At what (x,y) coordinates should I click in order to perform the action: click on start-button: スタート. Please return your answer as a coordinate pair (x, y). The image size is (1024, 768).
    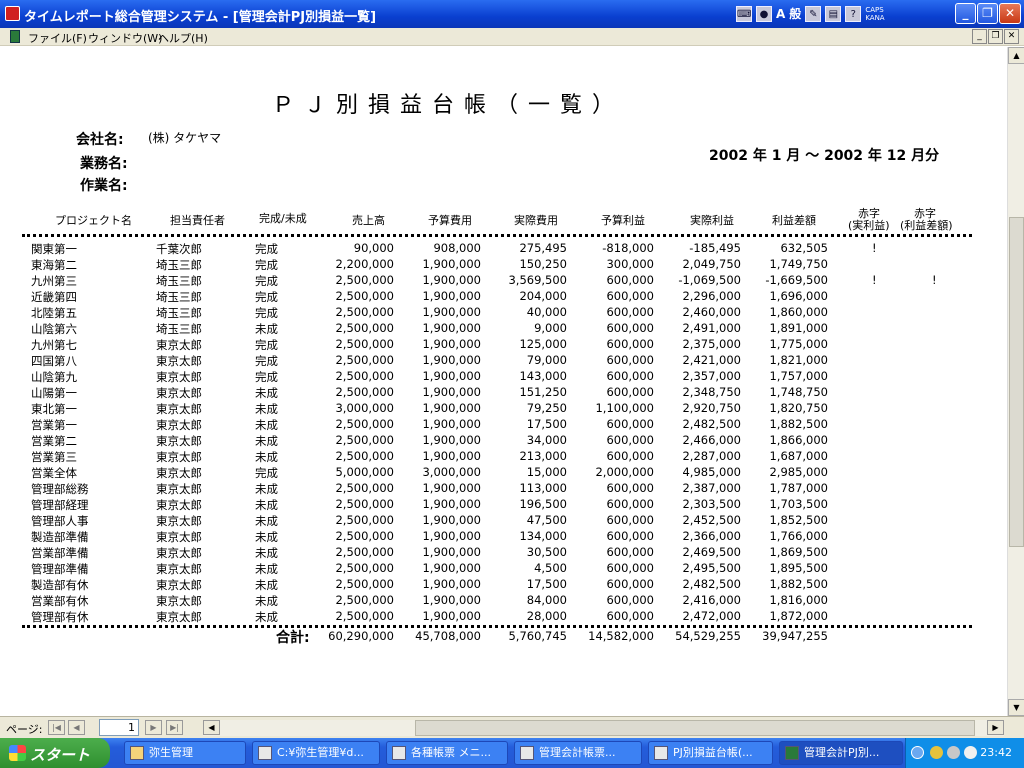
    Looking at the image, I should click on (55, 753).